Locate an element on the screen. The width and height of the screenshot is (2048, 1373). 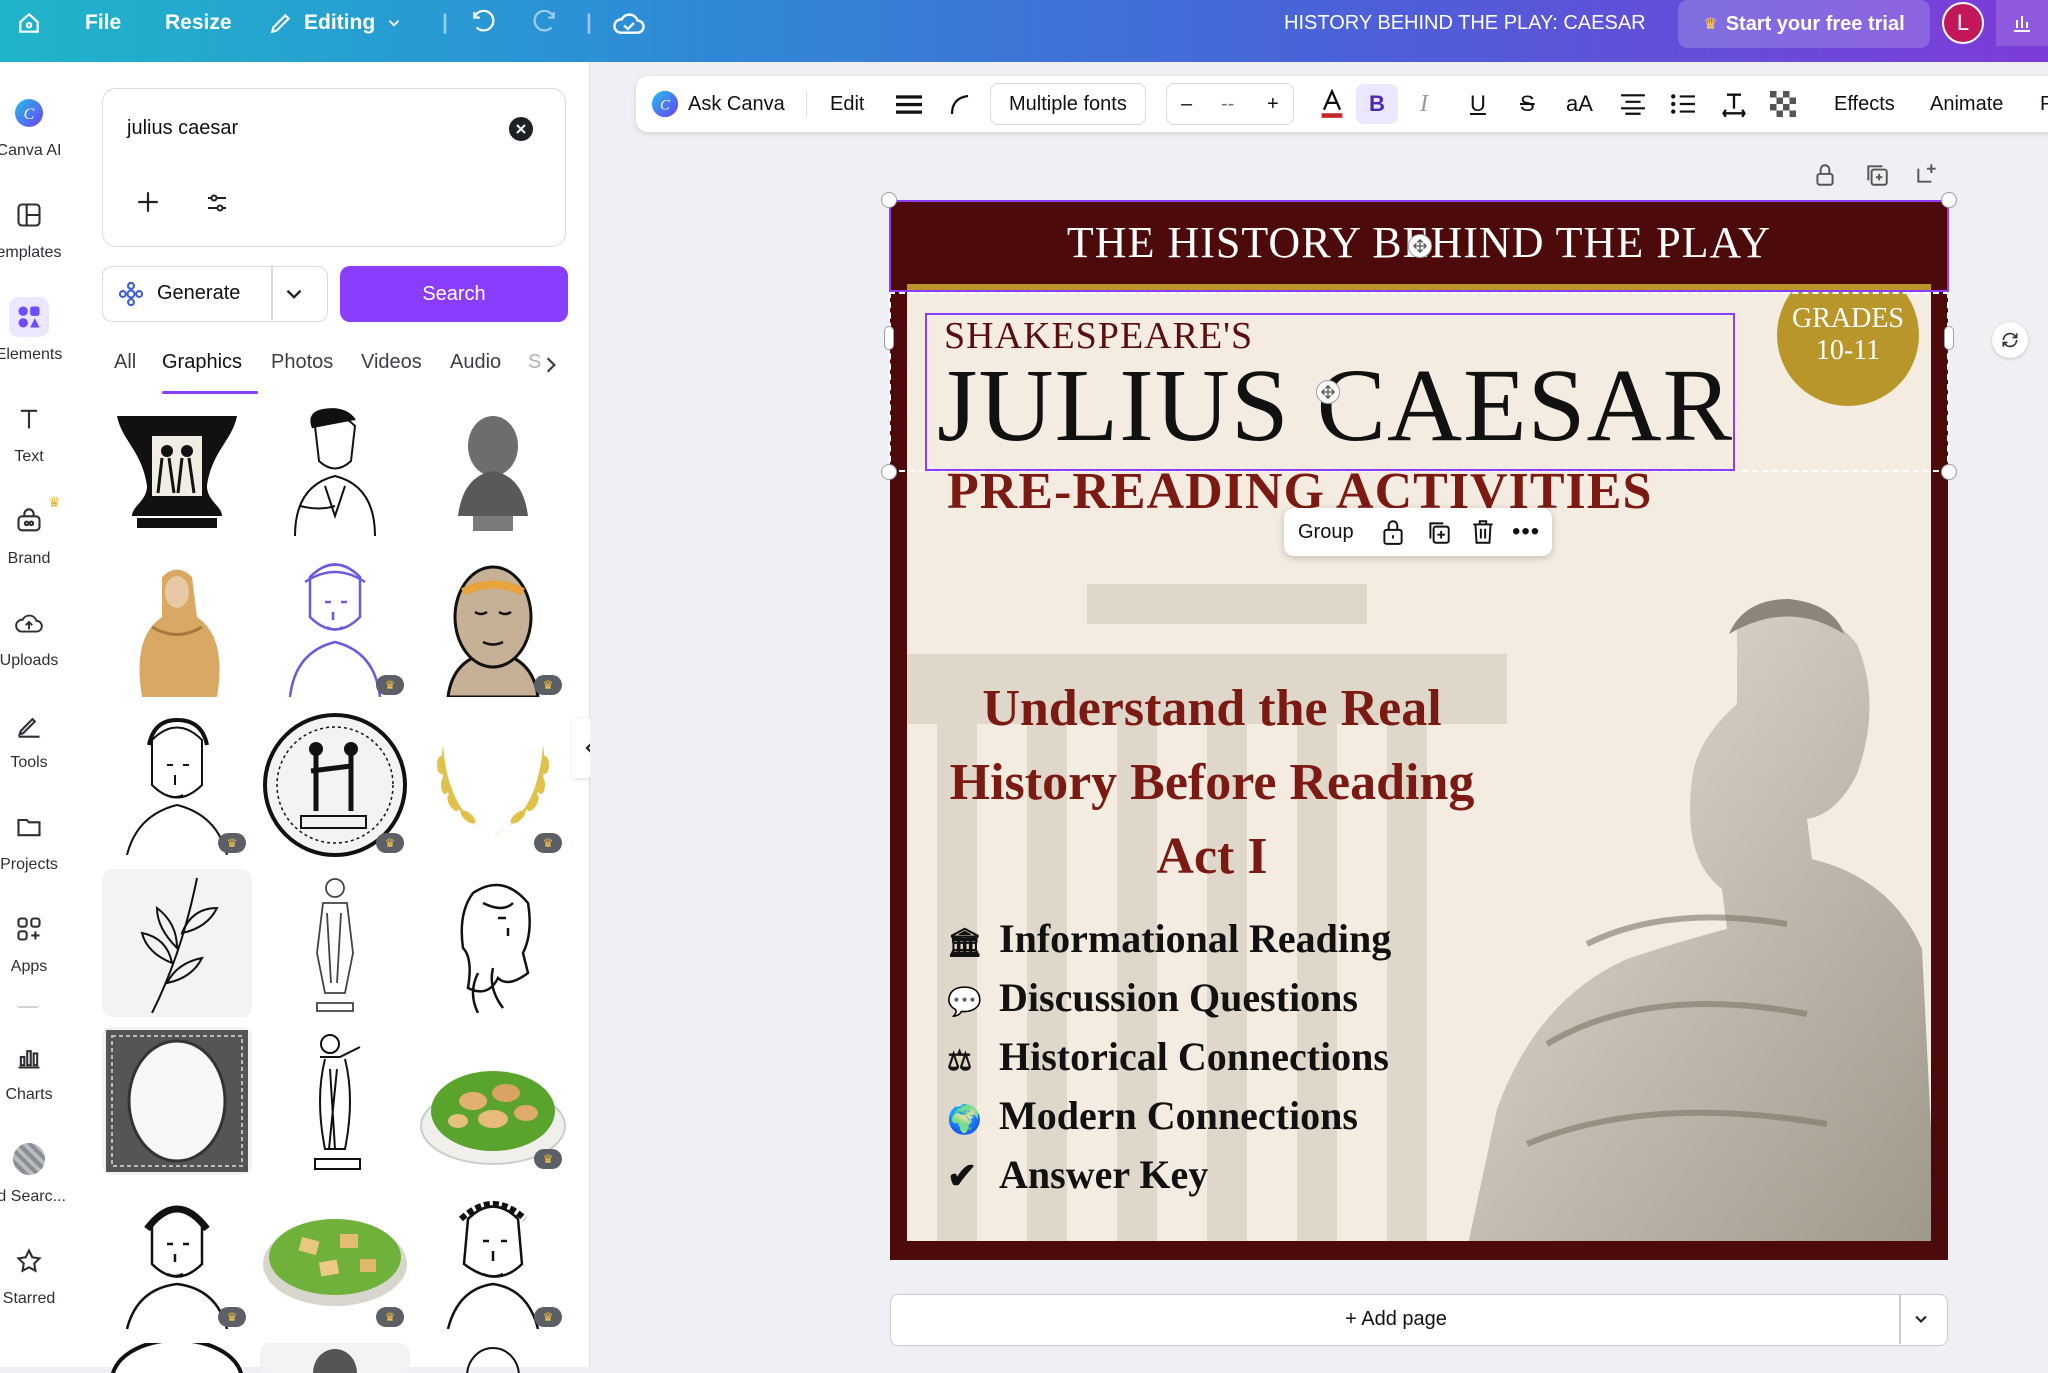
redo-icon is located at coordinates (545, 23).